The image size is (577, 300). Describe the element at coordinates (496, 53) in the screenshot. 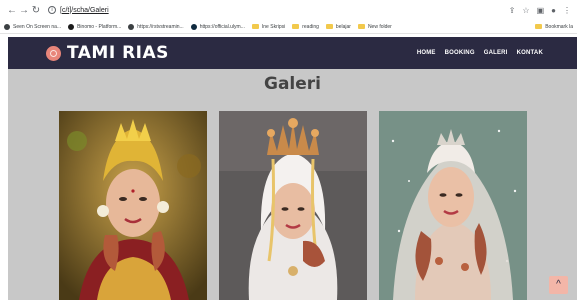

I see `nav-galeri: GALERI` at that location.